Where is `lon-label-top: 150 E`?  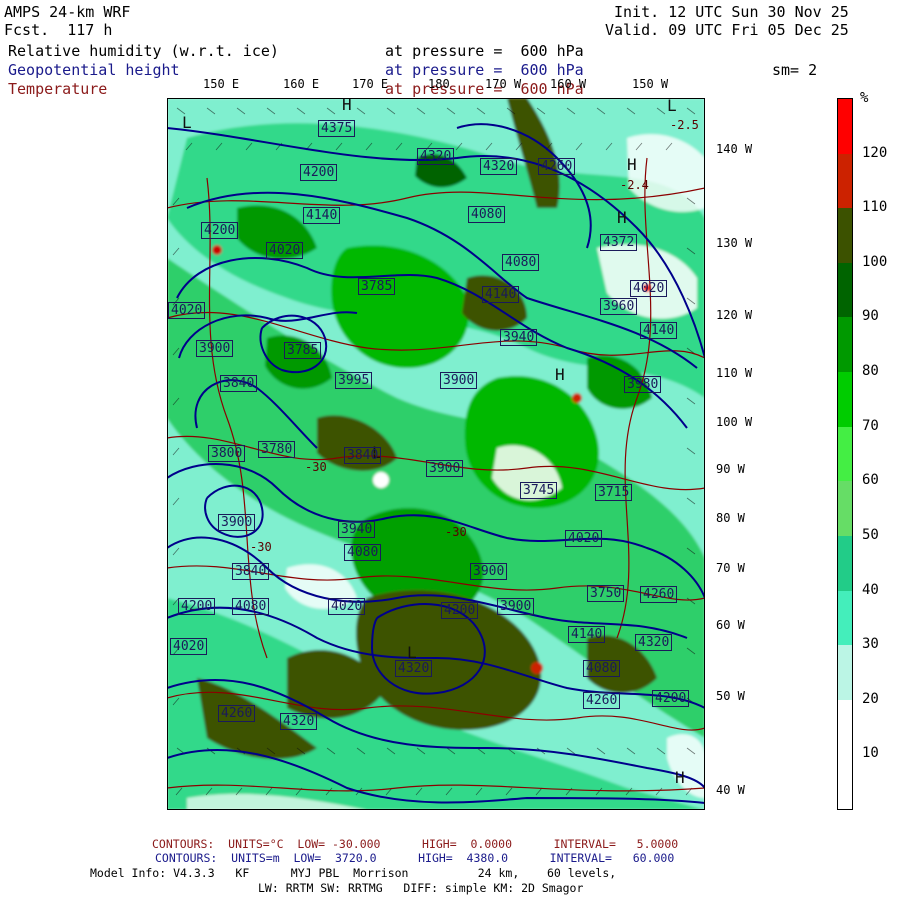
lon-label-top: 150 E is located at coordinates (221, 84).